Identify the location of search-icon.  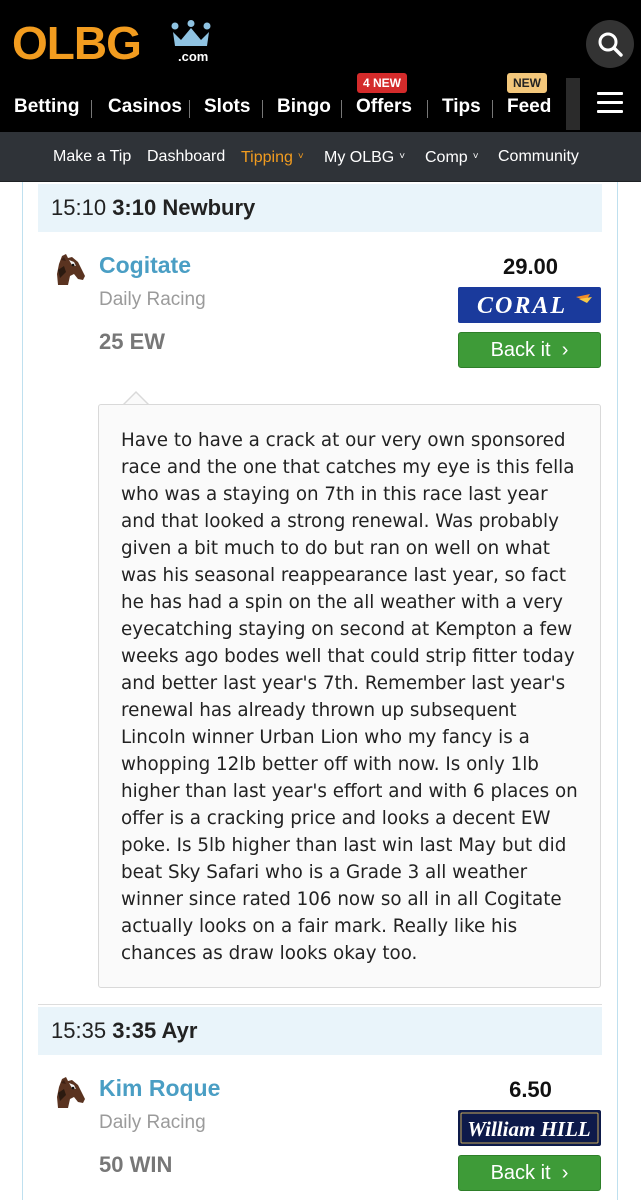
(610, 44).